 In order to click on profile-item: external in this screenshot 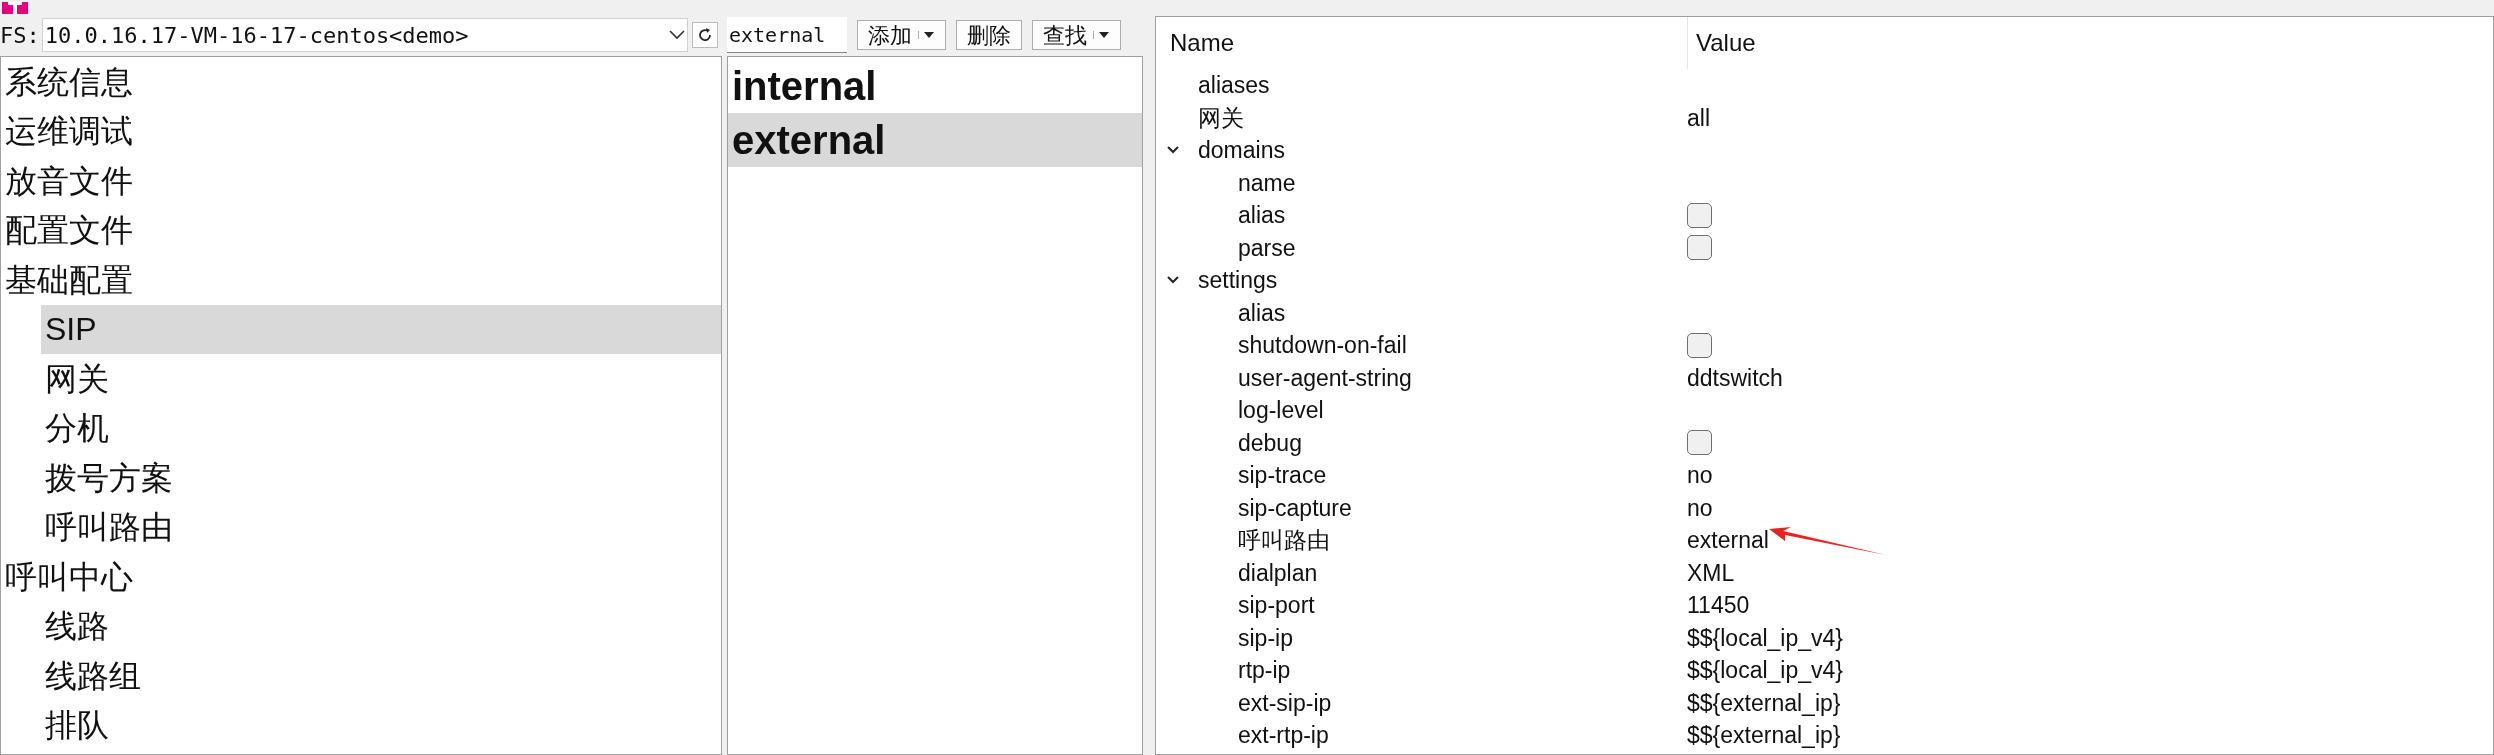, I will do `click(935, 140)`.